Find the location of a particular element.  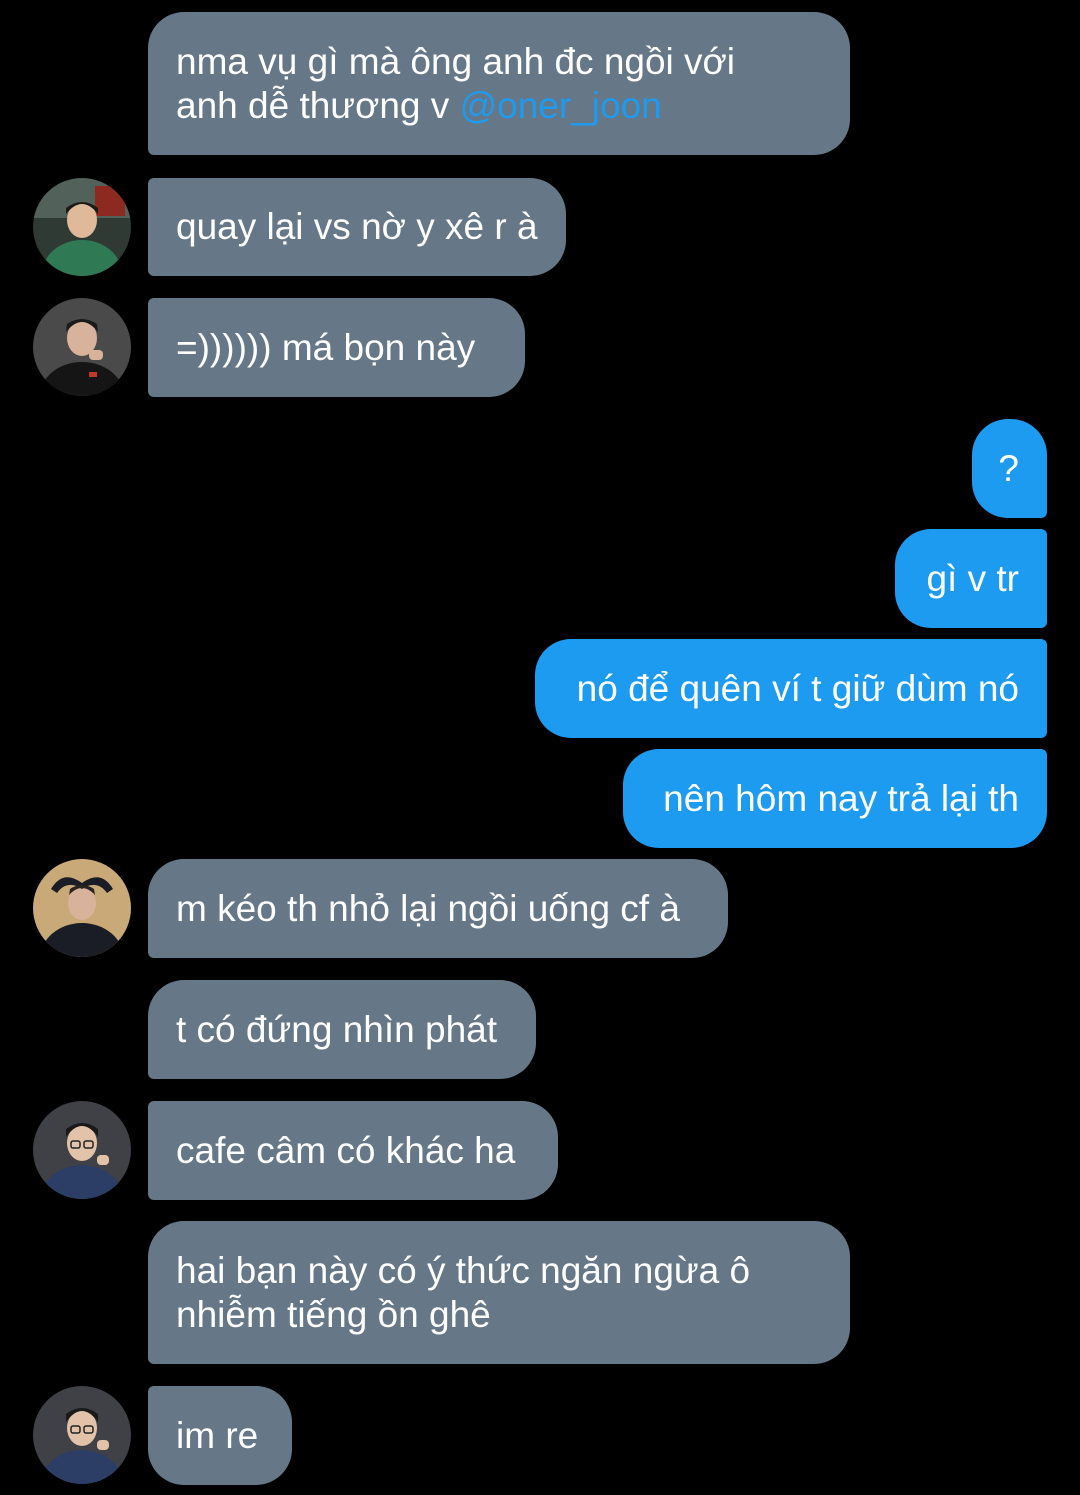

message-bubble-incoming: t có đứng nhìn phát is located at coordinates (342, 1029).